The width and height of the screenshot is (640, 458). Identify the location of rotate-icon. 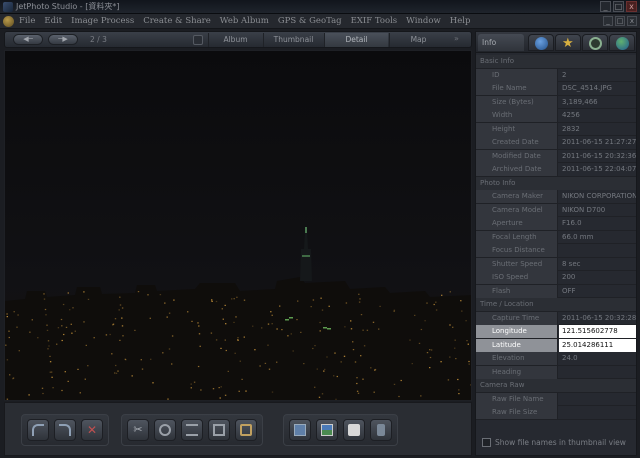
(246, 430).